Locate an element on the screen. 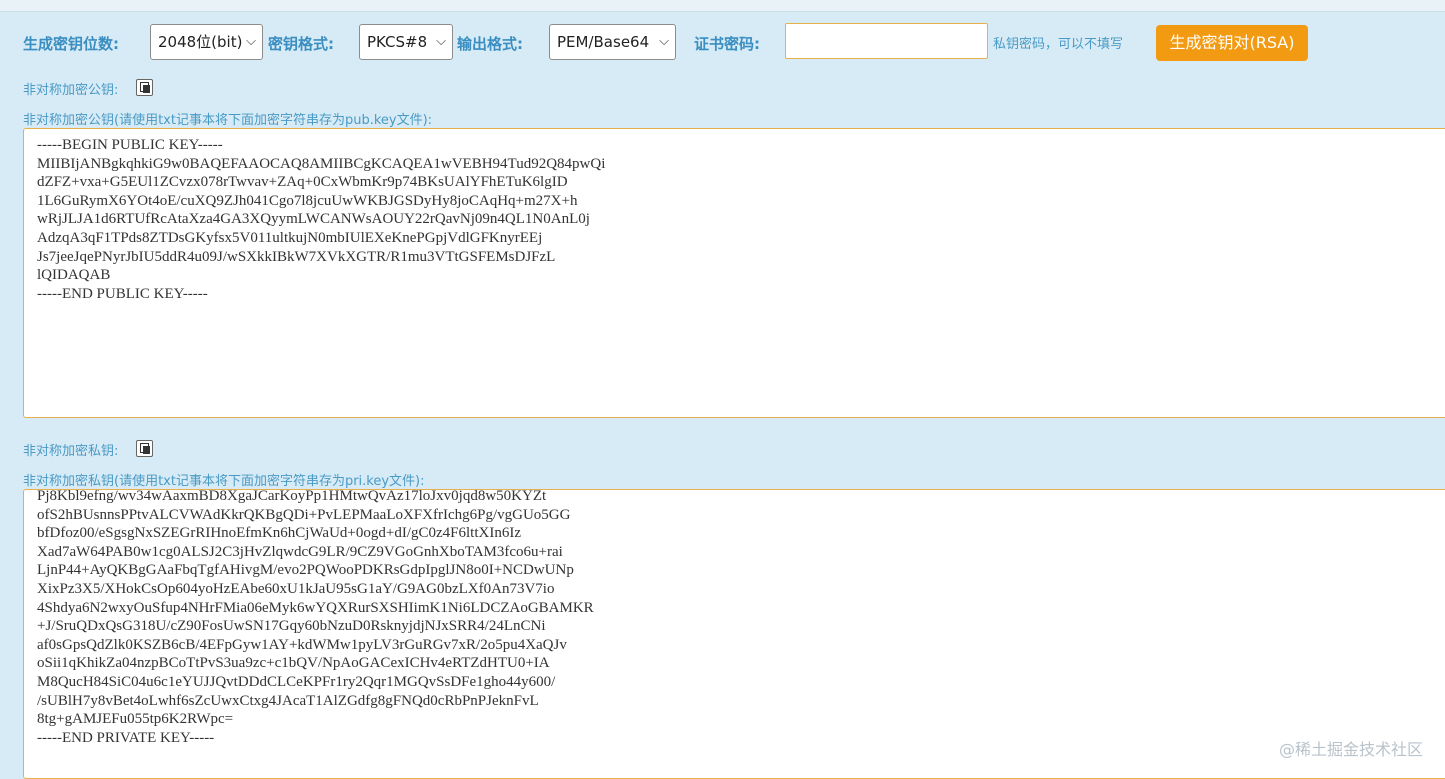 This screenshot has width=1445, height=779. public-key-textarea-label: 非对称加密公钥(请使用txt记事本将下面加密字符串存为pub.key文件): is located at coordinates (228, 120).